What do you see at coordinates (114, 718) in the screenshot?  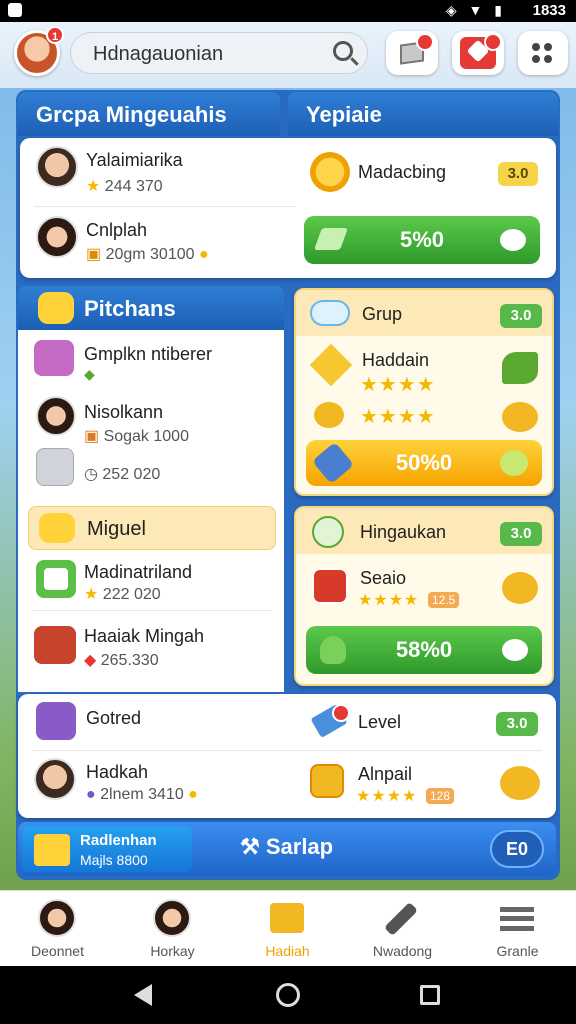 I see `row-name: Gotred` at bounding box center [114, 718].